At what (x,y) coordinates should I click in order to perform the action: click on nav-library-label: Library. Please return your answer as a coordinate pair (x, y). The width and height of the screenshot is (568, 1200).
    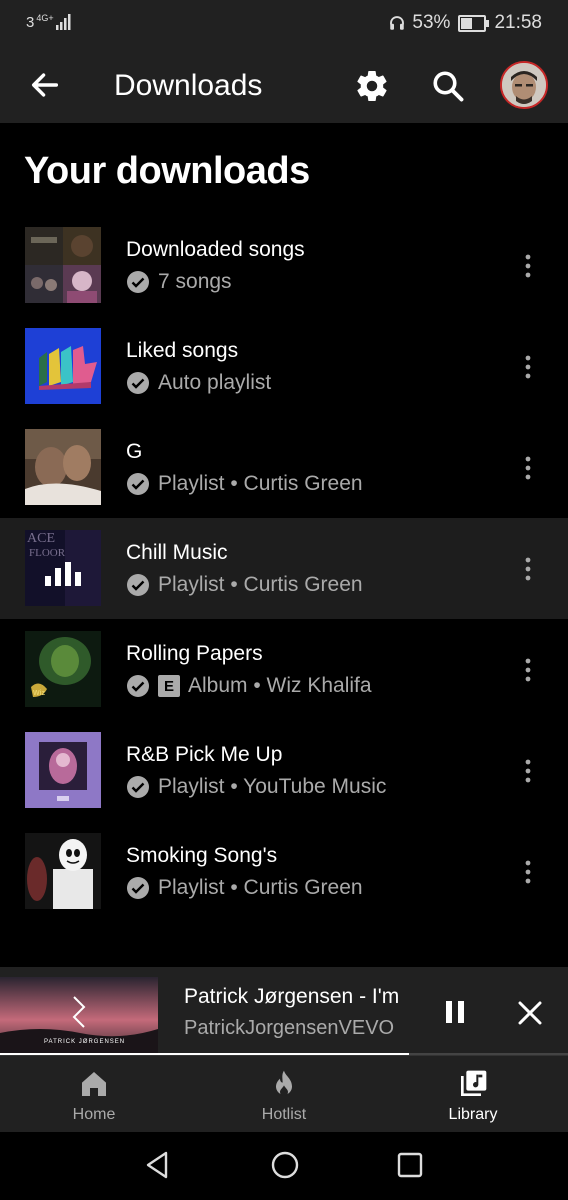
    Looking at the image, I should click on (473, 1114).